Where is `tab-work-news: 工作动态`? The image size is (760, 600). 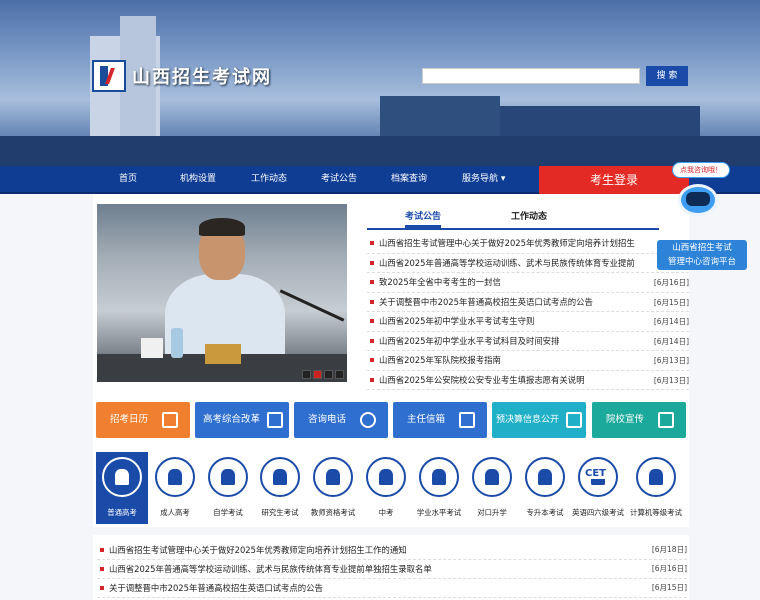
tab-work-news: 工作动态 is located at coordinates (529, 217).